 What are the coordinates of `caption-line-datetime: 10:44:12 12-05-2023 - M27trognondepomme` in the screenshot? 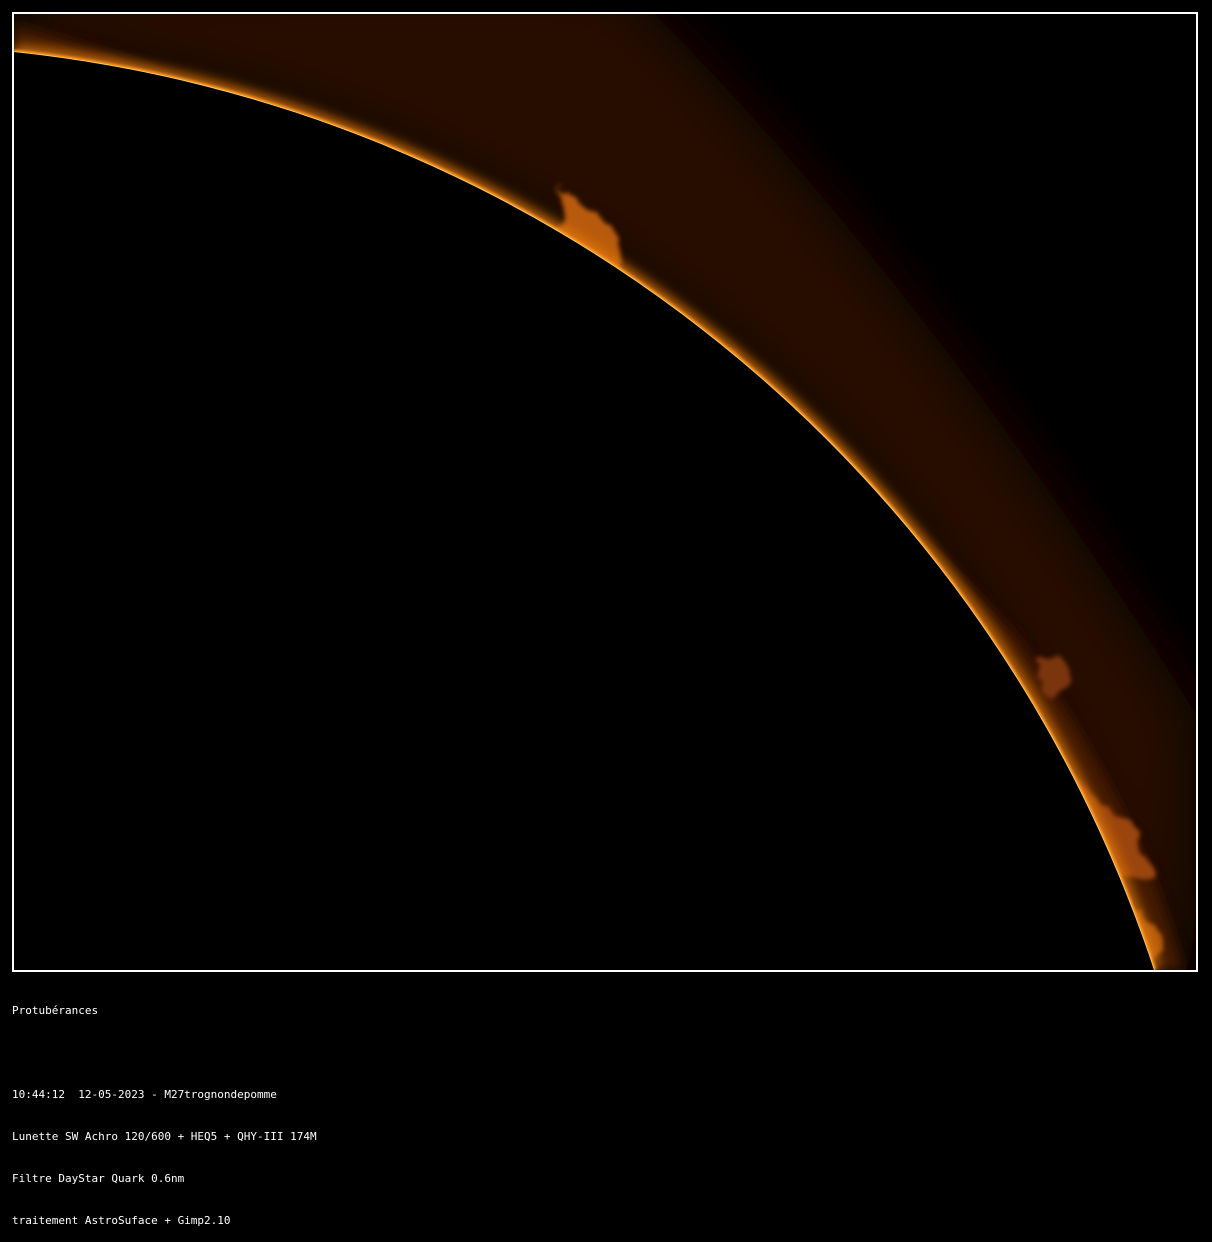 It's located at (144, 1094).